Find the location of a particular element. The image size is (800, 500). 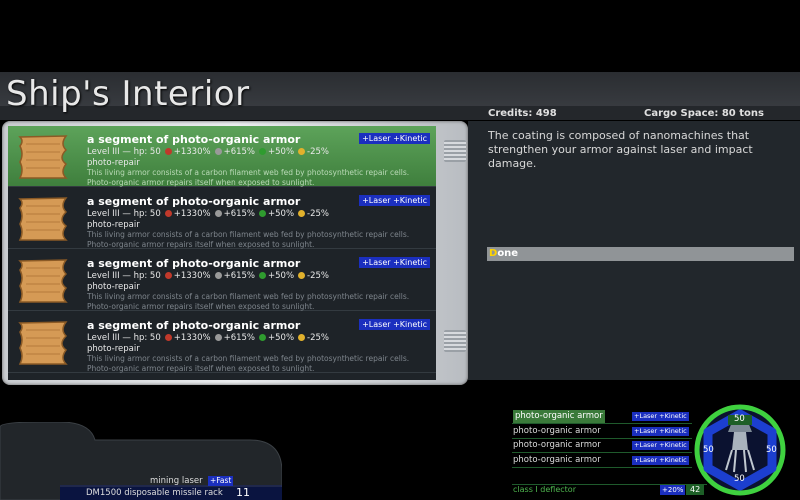

shield-name: class I deflector is located at coordinates (544, 489).